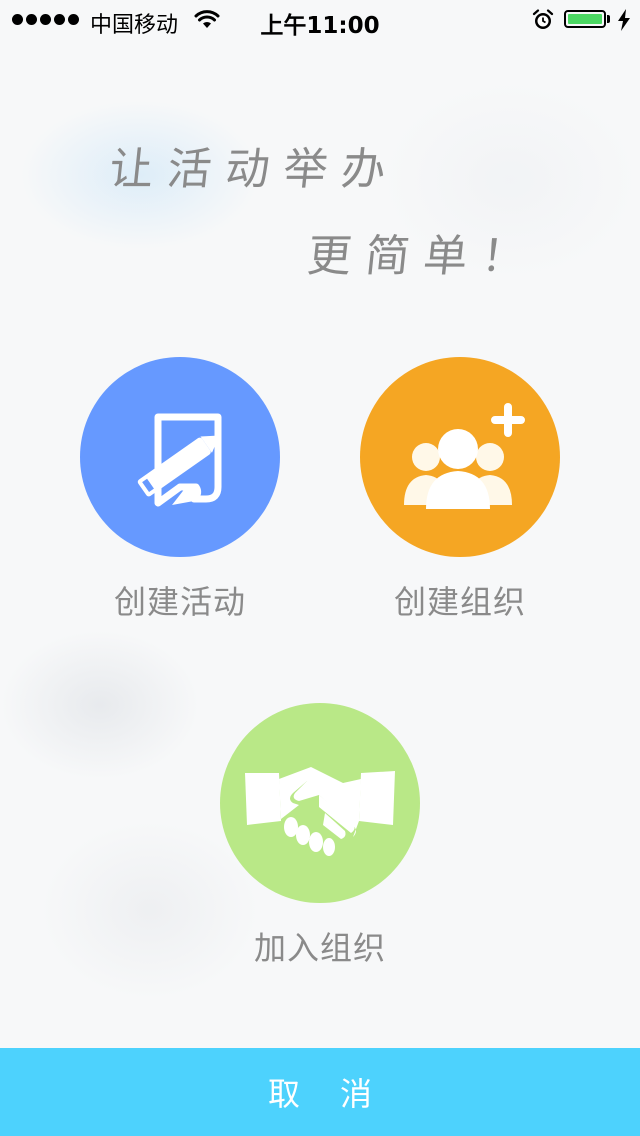 The image size is (640, 1136). Describe the element at coordinates (320, 20) in the screenshot. I see `status-bar: 中国移动 上午11:00` at that location.